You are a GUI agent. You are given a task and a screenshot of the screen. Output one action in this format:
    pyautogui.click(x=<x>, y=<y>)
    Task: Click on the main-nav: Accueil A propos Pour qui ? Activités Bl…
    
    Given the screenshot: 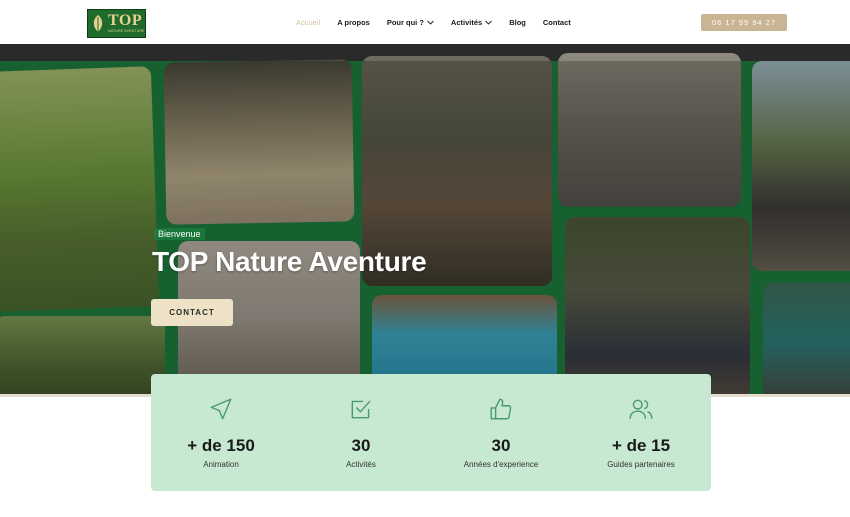 What is the action you would take?
    pyautogui.click(x=442, y=22)
    